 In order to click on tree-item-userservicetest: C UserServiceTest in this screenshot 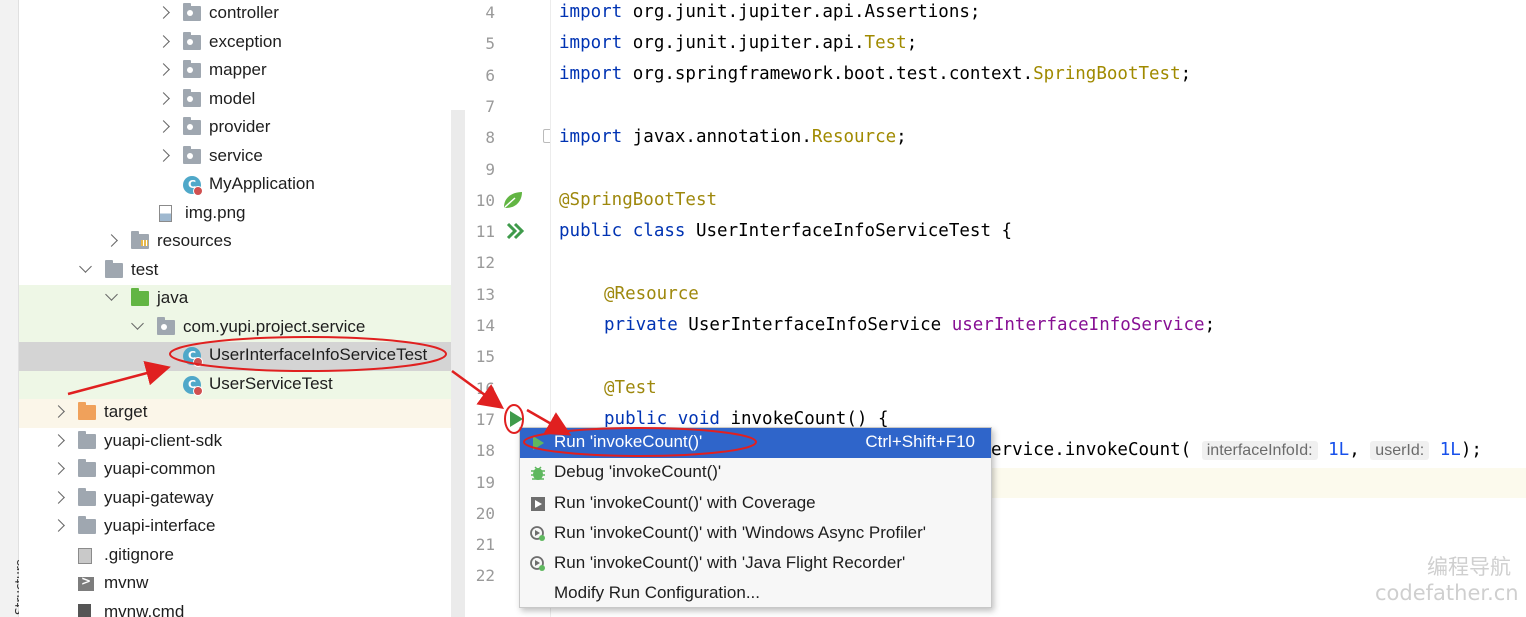, I will do `click(242, 384)`.